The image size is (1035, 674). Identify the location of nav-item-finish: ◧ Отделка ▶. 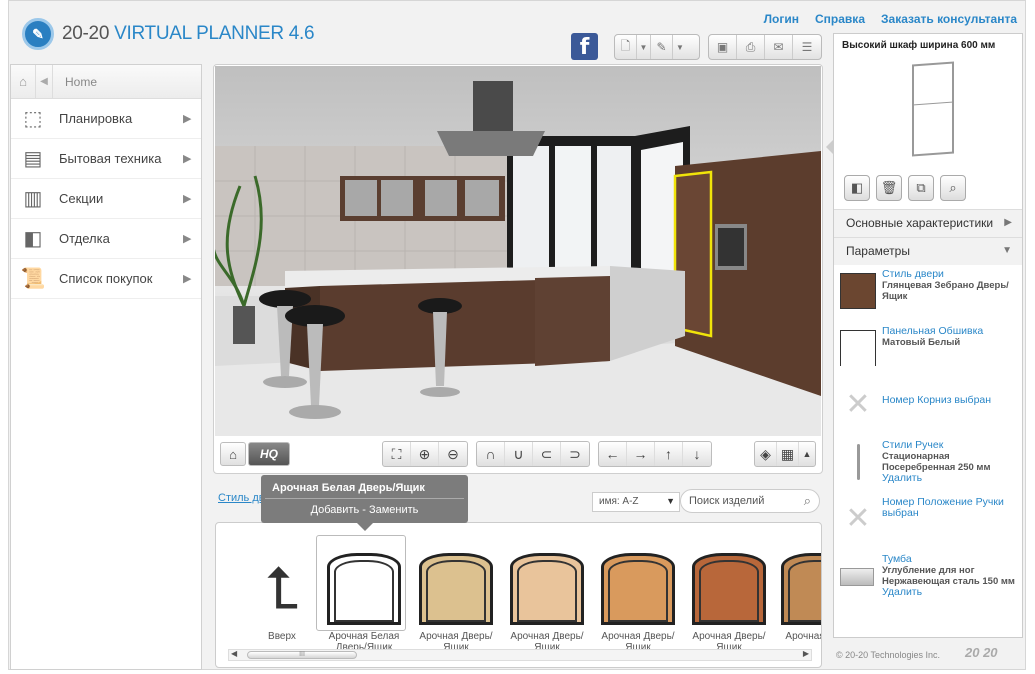
(106, 239).